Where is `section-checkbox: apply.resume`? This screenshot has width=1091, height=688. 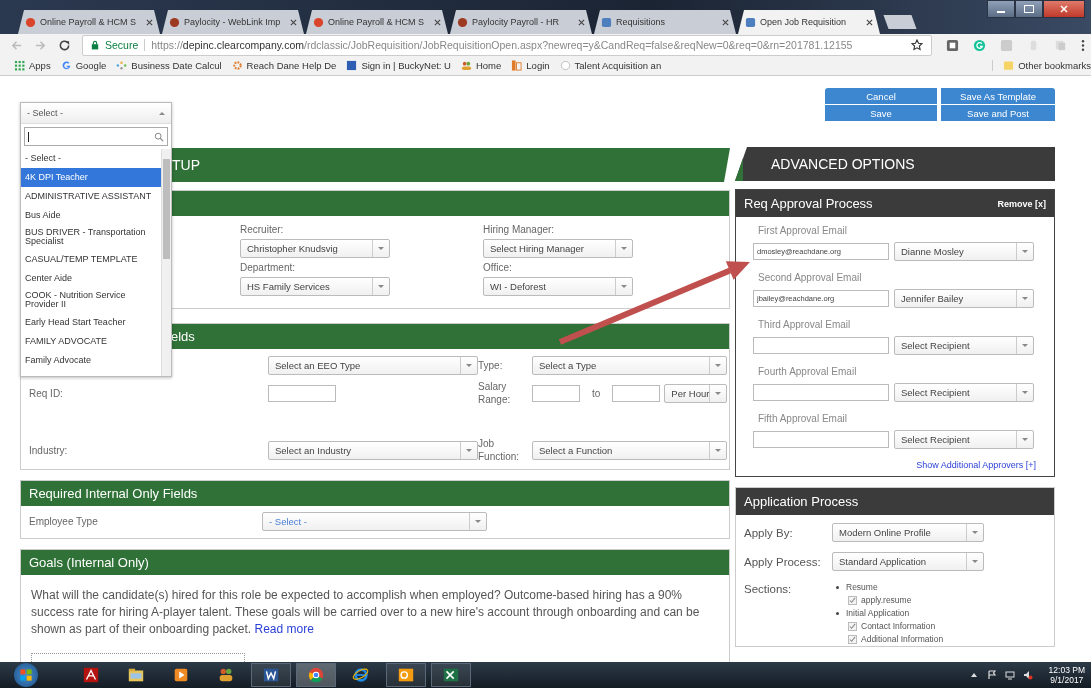 section-checkbox: apply.resume is located at coordinates (939, 600).